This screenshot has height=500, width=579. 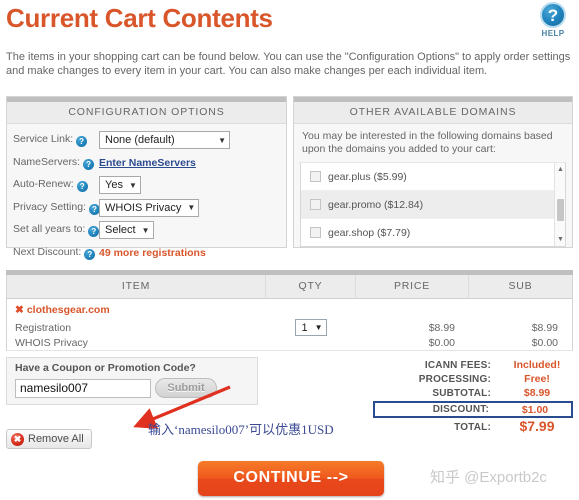 I want to click on row-qty-cell: 1 ▼, so click(x=311, y=327).